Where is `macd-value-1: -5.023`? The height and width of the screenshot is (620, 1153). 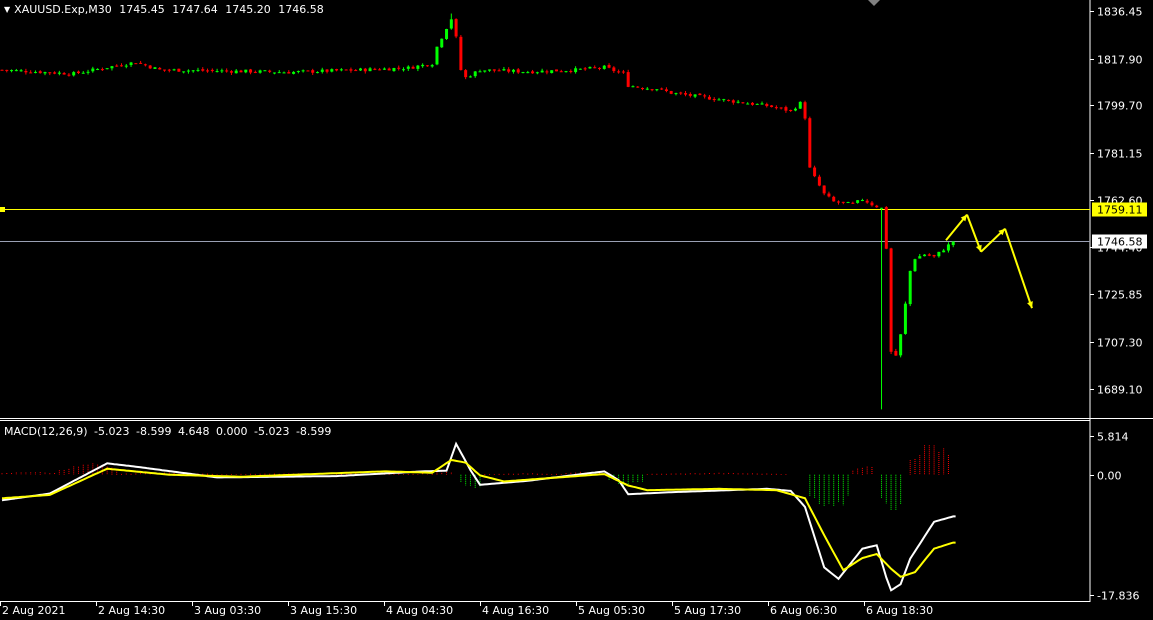
macd-value-1: -5.023 is located at coordinates (112, 431).